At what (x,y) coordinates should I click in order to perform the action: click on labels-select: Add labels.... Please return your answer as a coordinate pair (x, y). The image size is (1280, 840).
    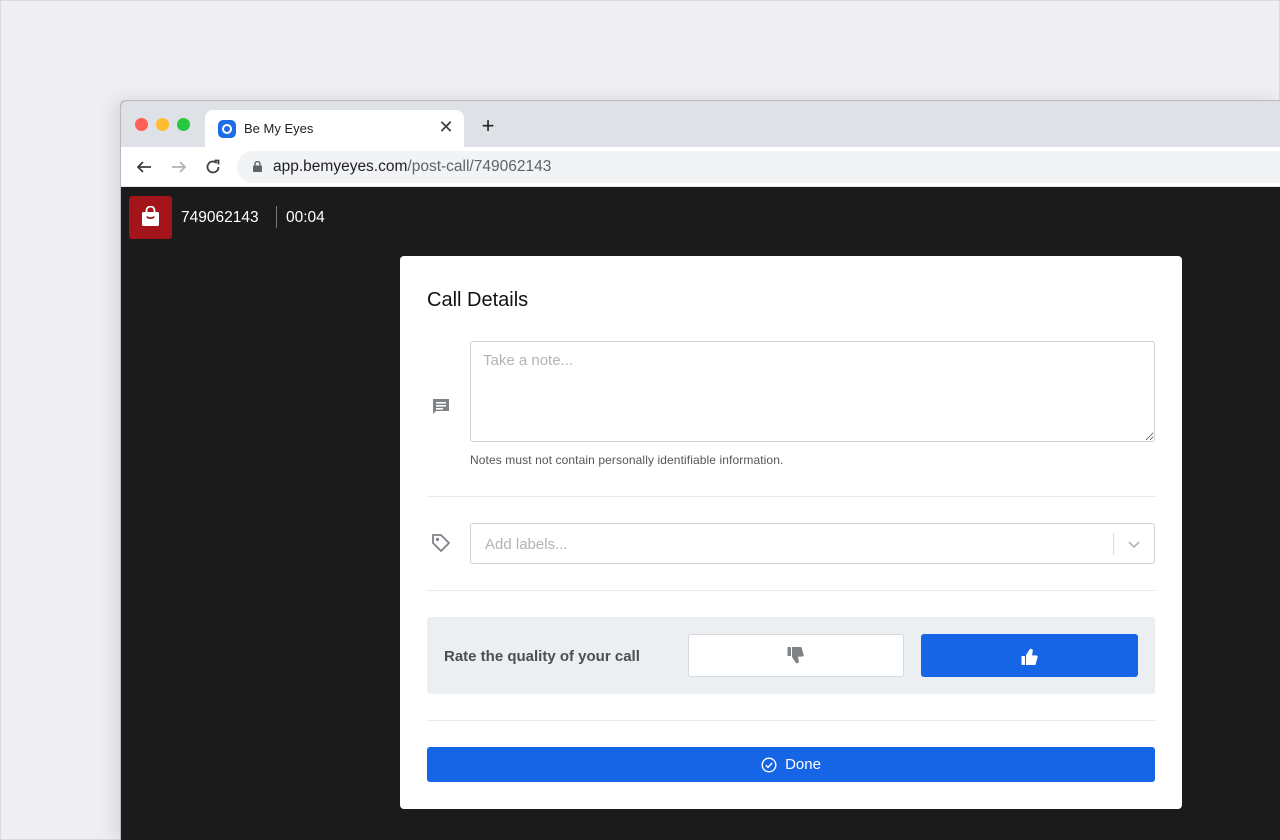
    Looking at the image, I should click on (812, 543).